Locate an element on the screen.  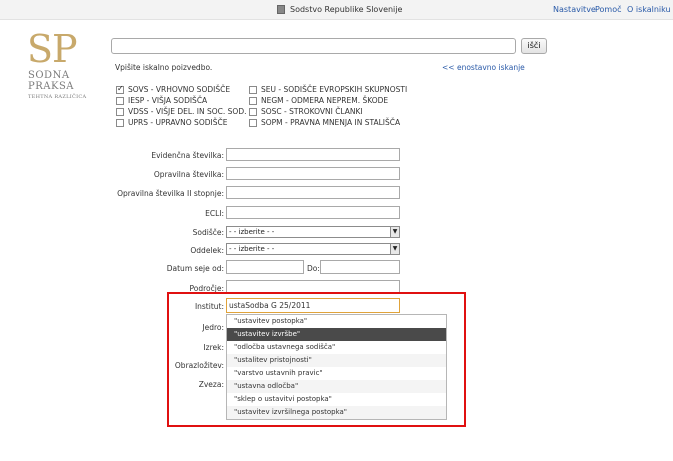
oddelek-select-value: - - izberite - - is located at coordinates (252, 249).